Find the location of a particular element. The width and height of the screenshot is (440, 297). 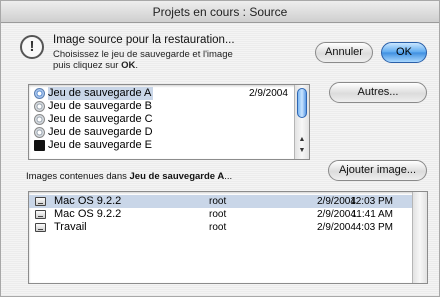

scroll-thumb is located at coordinates (302, 103).